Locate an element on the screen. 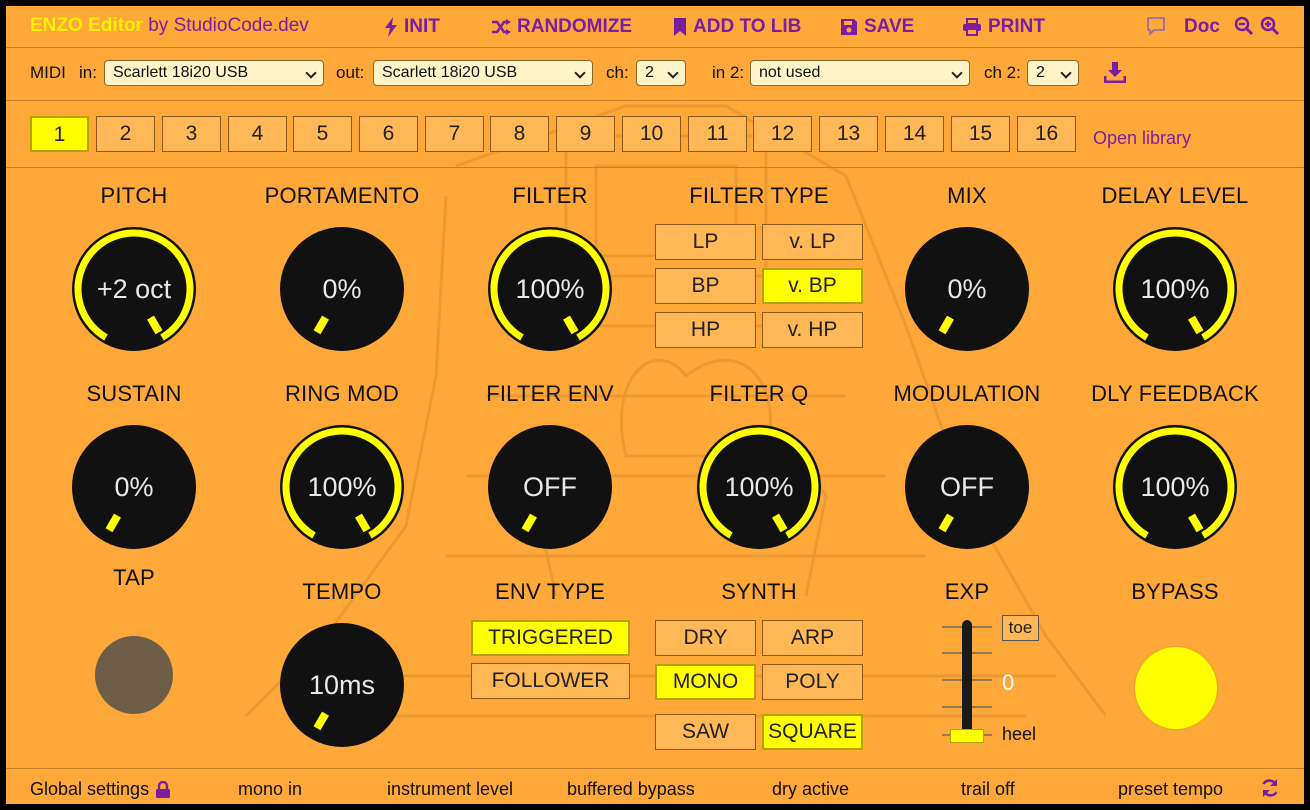  knob-value: 10ms is located at coordinates (342, 685).